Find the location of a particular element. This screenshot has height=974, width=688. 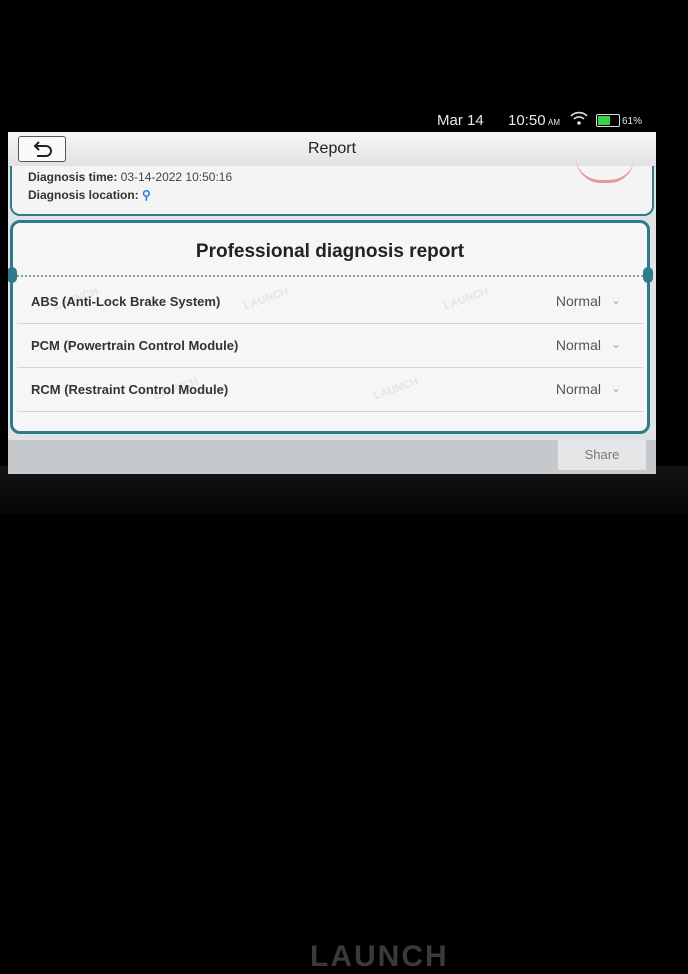

location-pin-icon: ⚲ is located at coordinates (146, 195).